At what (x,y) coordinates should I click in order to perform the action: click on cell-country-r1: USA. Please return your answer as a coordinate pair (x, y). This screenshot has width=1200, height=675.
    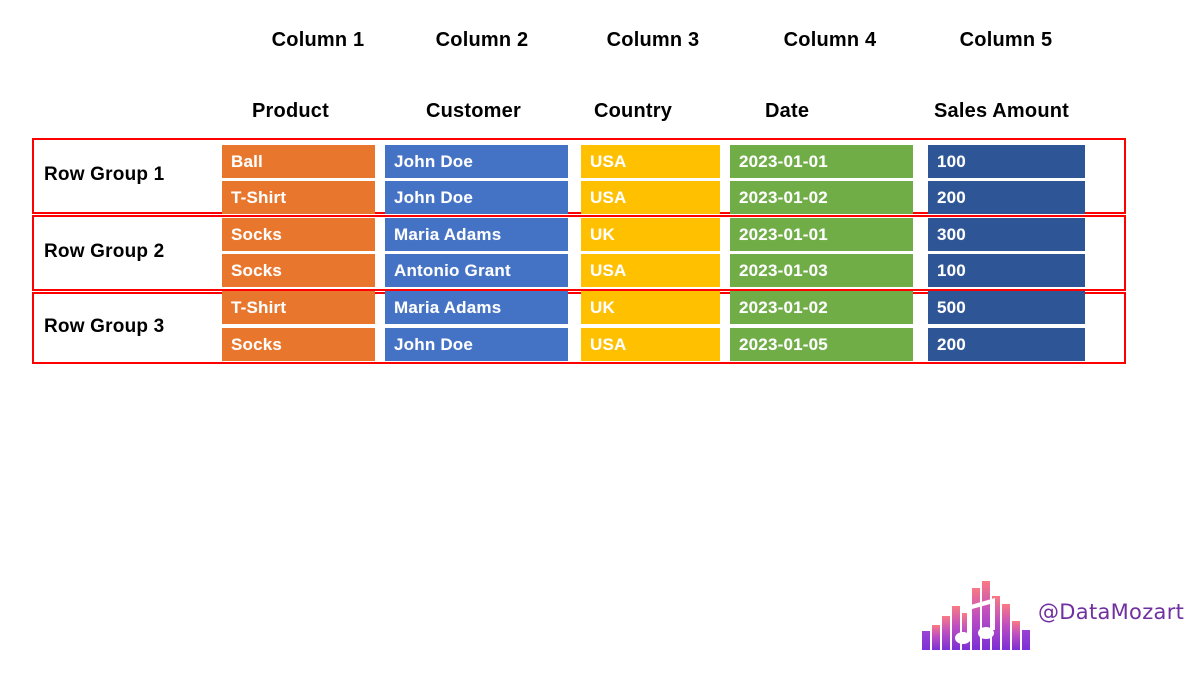
    Looking at the image, I should click on (650, 161).